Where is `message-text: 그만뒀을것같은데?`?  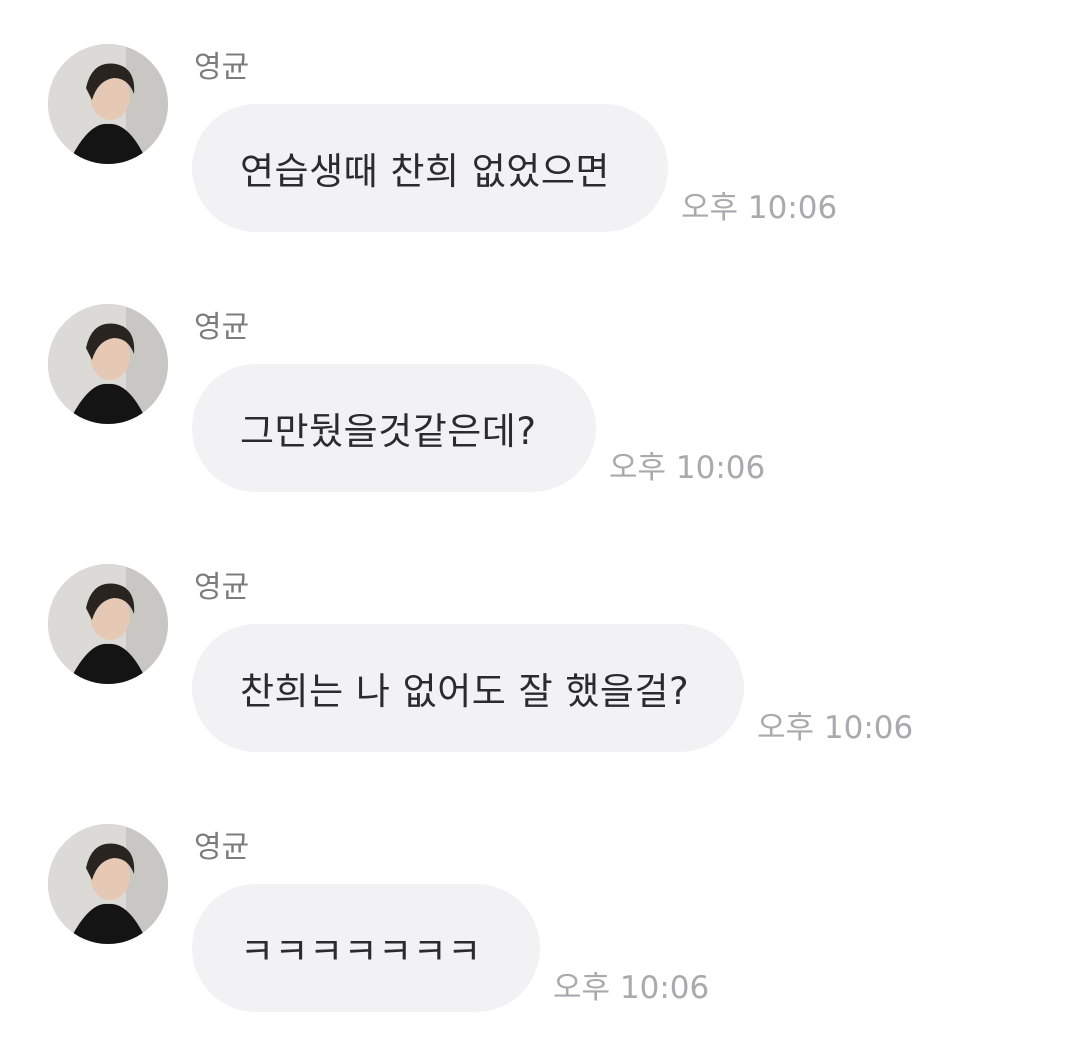 message-text: 그만뒀을것같은데? is located at coordinates (388, 431).